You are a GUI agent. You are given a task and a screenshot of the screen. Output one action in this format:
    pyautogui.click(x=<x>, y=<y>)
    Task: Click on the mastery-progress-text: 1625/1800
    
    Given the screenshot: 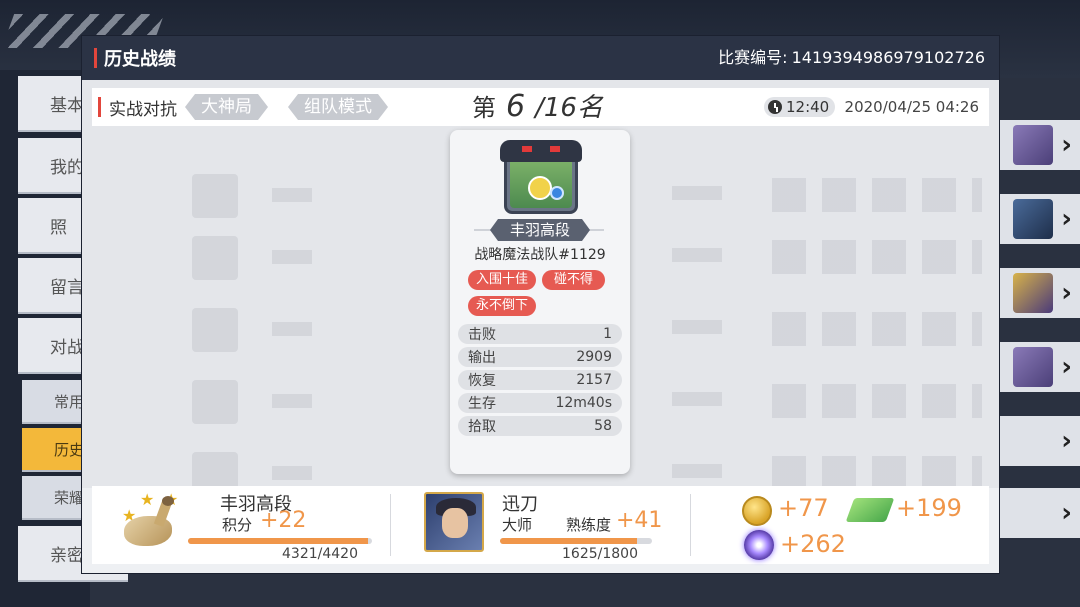 What is the action you would take?
    pyautogui.click(x=600, y=554)
    